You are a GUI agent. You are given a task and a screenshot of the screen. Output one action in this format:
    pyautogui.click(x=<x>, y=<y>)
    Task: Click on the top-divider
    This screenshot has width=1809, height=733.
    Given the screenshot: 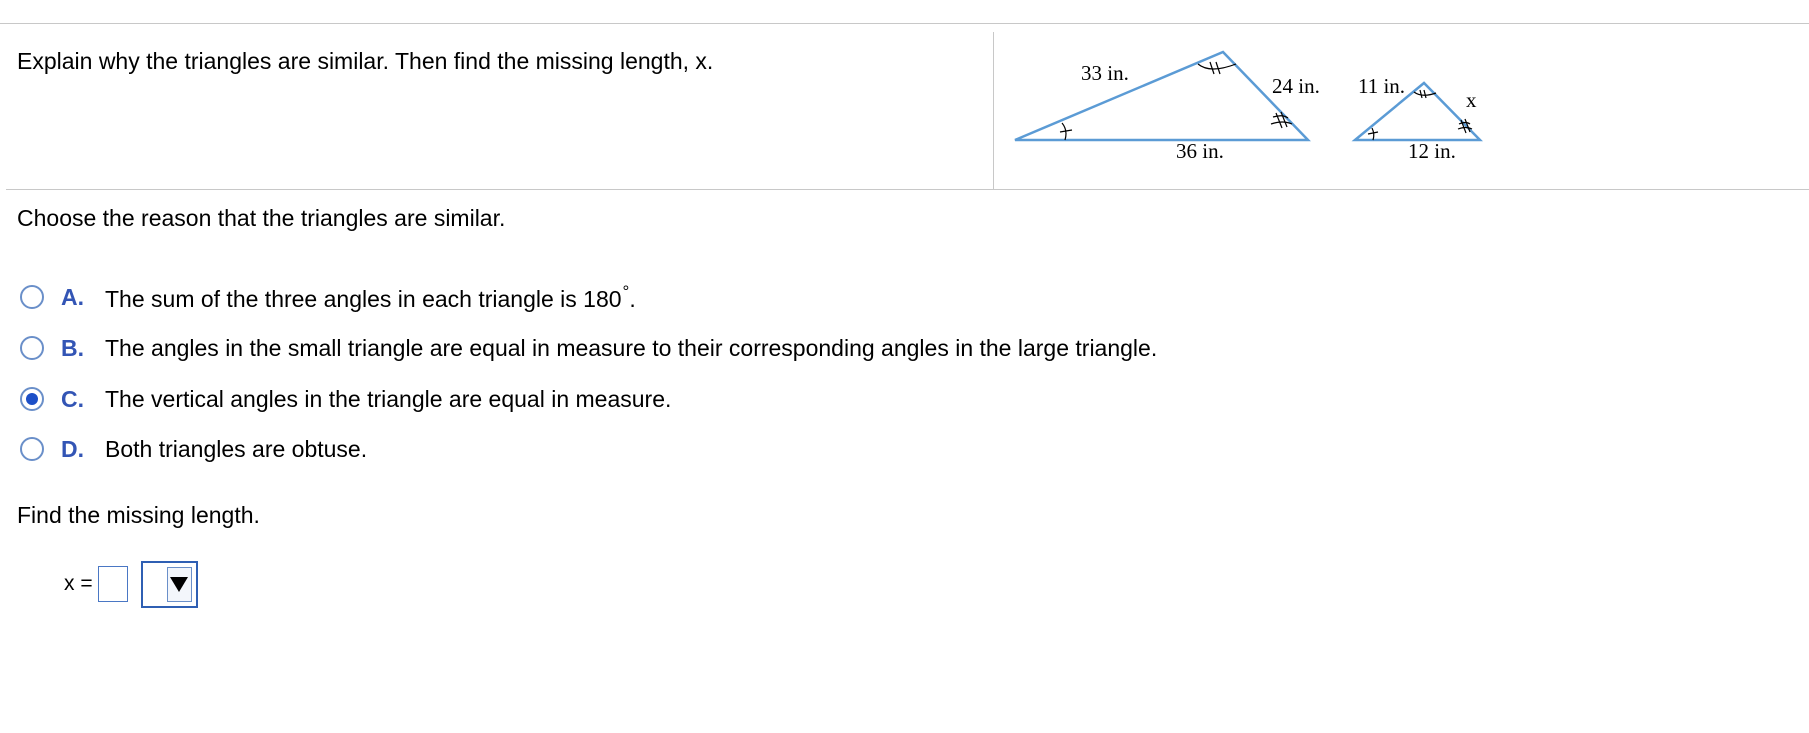 What is the action you would take?
    pyautogui.click(x=904, y=23)
    